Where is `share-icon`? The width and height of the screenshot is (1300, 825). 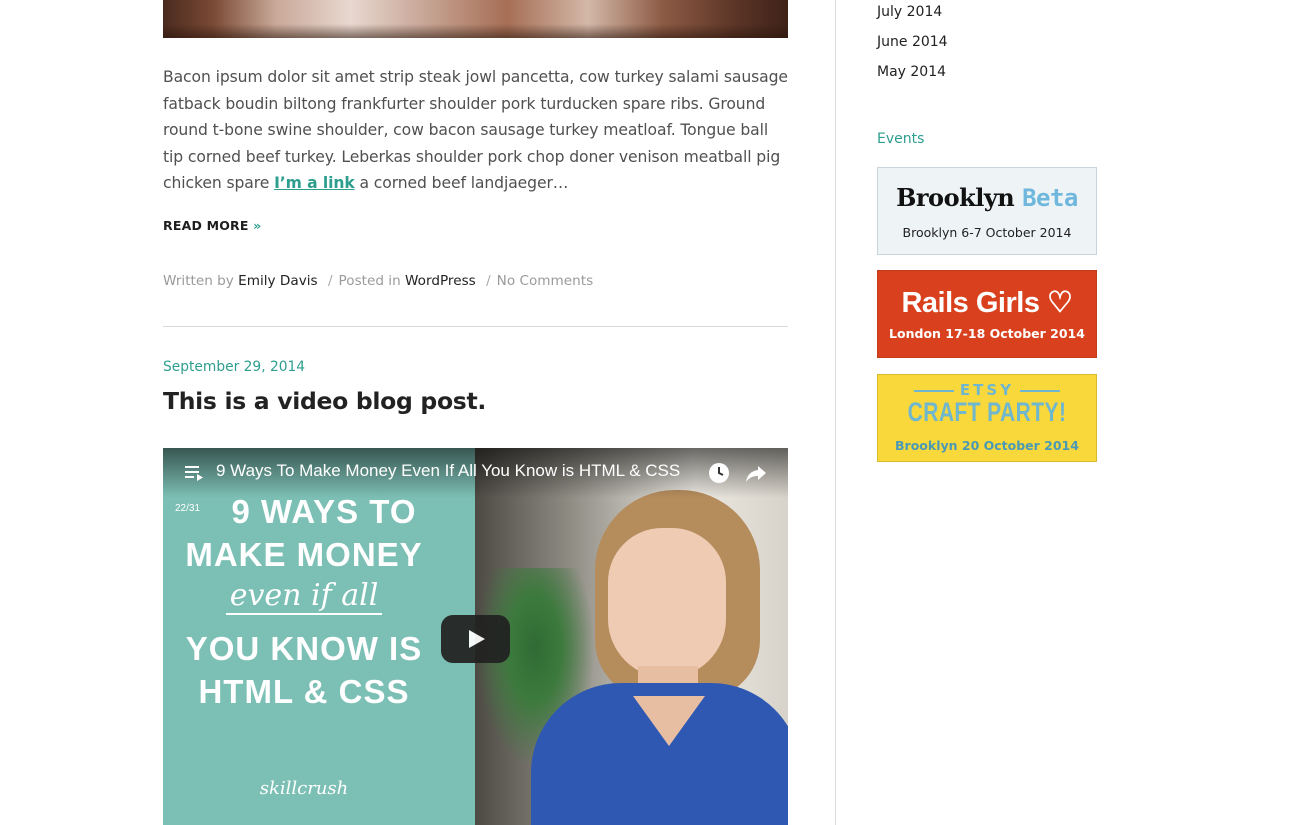 share-icon is located at coordinates (756, 473).